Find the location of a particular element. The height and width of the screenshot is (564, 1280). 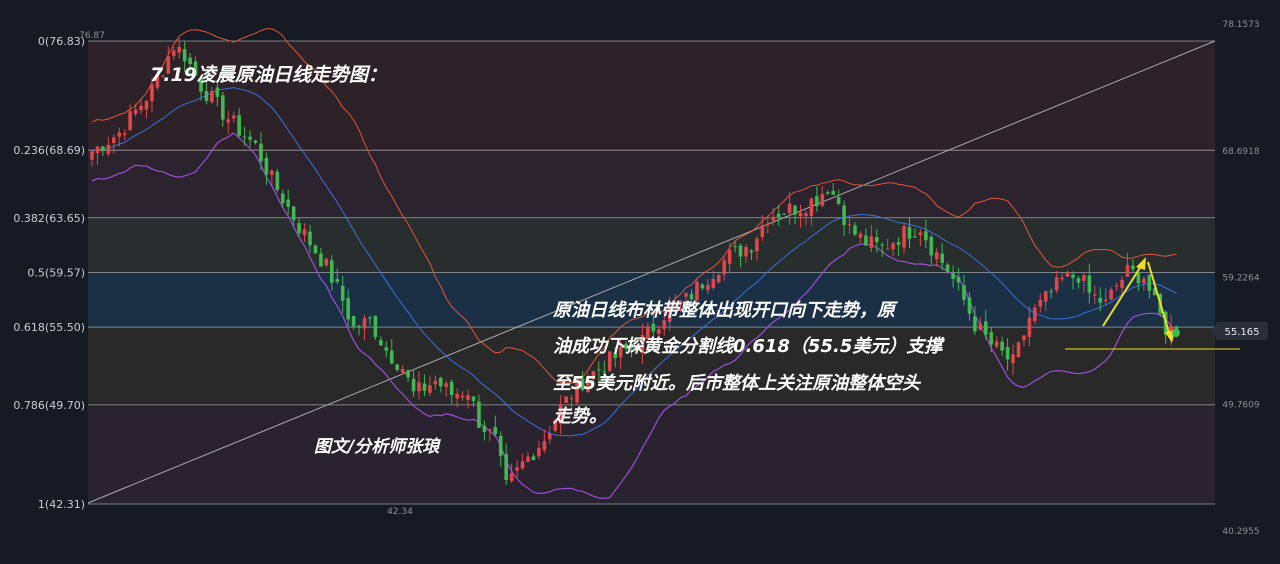

fib-label: 1(42.31) is located at coordinates (61, 504).